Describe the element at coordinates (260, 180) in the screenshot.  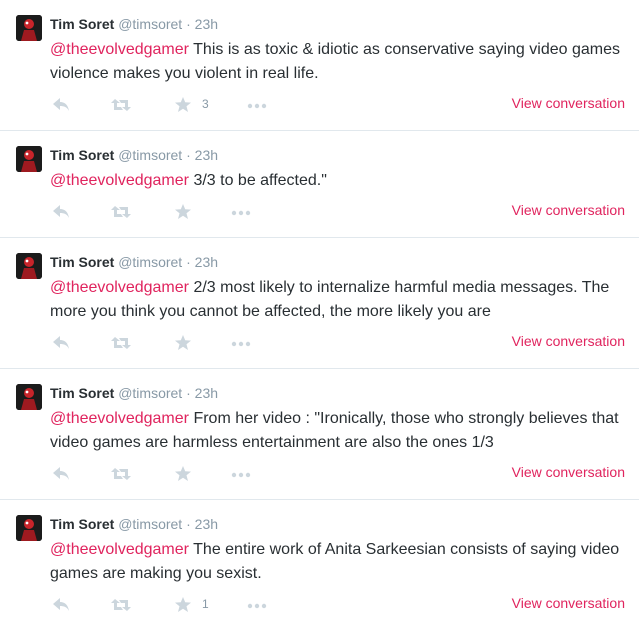
I see `tweet-body: 3/3 to be affected."` at that location.